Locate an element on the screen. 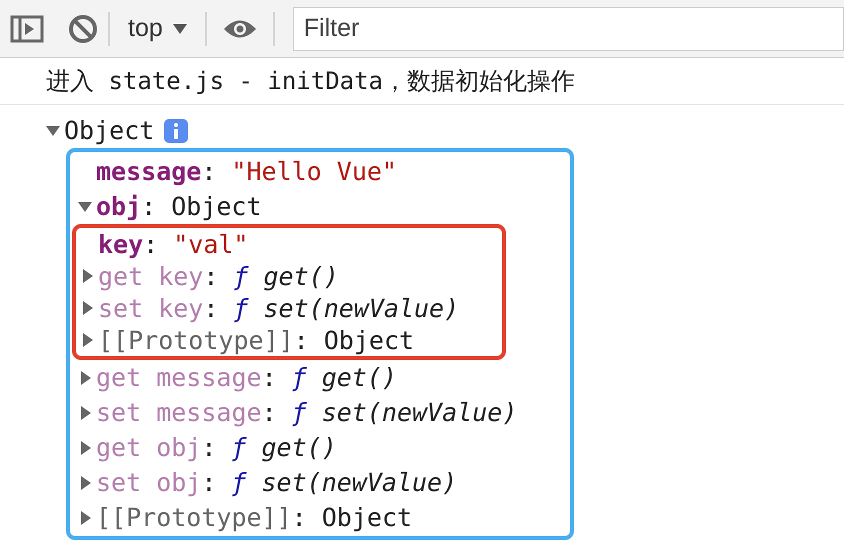  property-value: "val" is located at coordinates (210, 244).